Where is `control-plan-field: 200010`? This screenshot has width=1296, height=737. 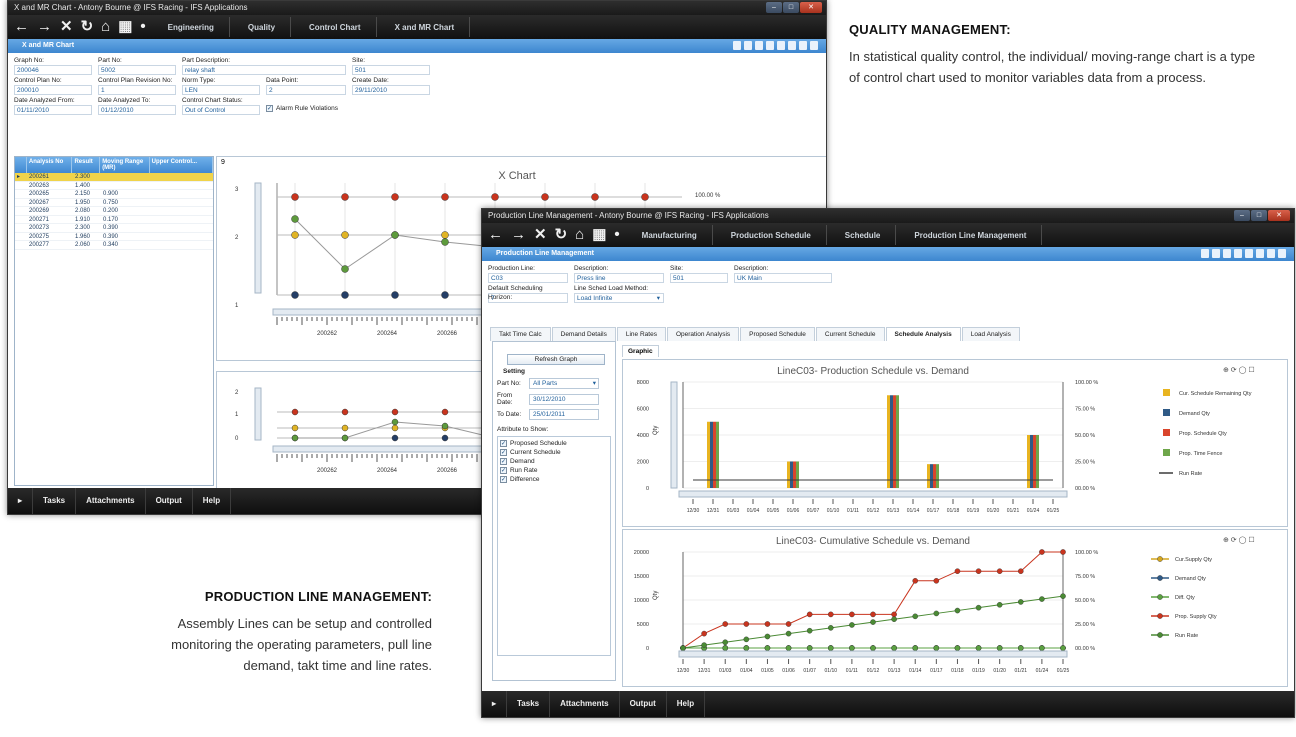 control-plan-field: 200010 is located at coordinates (53, 90).